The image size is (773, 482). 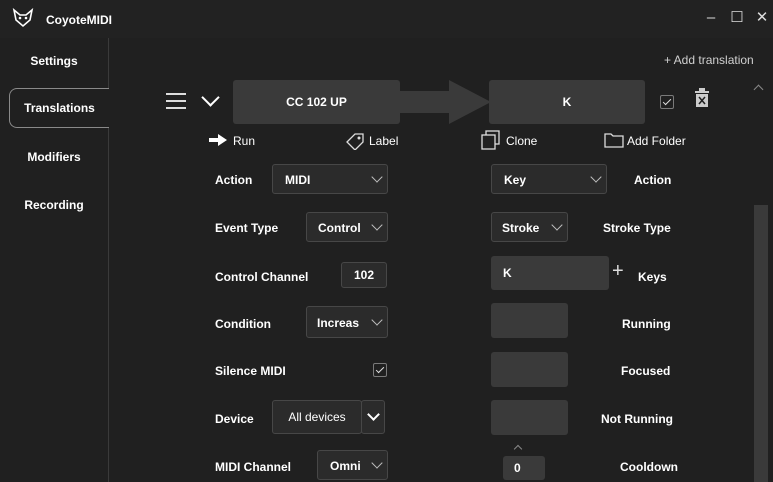 I want to click on label-button: Label, so click(x=383, y=141).